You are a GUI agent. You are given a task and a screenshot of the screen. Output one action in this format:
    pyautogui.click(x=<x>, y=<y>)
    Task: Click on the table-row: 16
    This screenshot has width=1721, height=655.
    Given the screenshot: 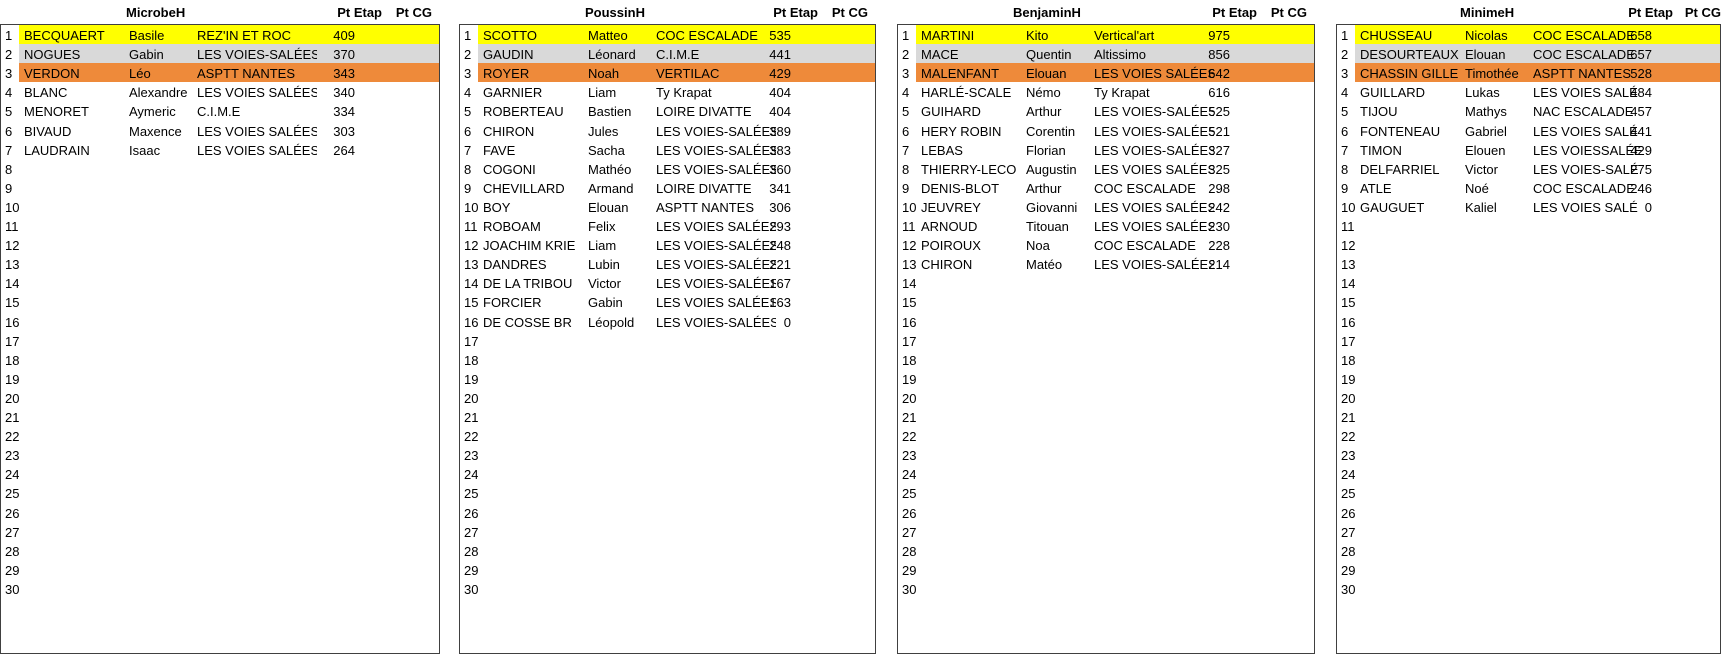 What is the action you would take?
    pyautogui.click(x=220, y=321)
    